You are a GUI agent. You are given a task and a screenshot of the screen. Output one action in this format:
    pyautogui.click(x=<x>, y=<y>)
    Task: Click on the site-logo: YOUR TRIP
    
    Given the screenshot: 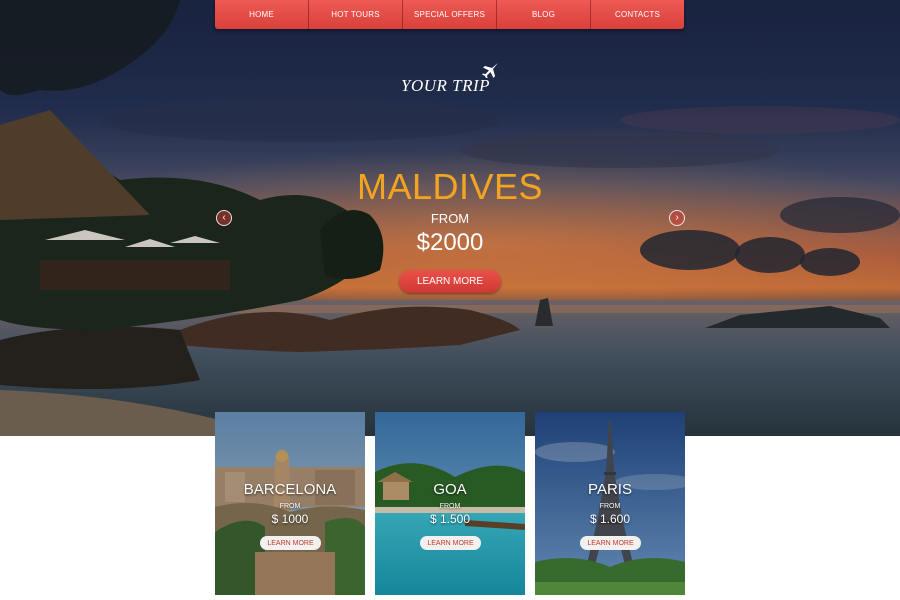 What is the action you would take?
    pyautogui.click(x=451, y=79)
    